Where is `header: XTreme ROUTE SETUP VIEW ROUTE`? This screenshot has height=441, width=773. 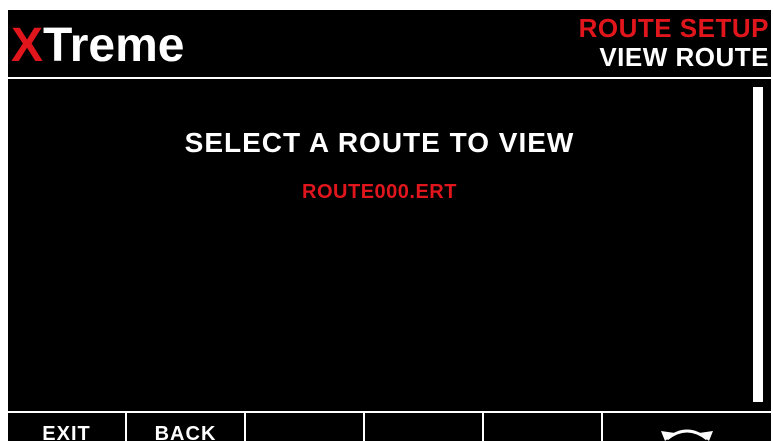 header: XTreme ROUTE SETUP VIEW ROUTE is located at coordinates (389, 43).